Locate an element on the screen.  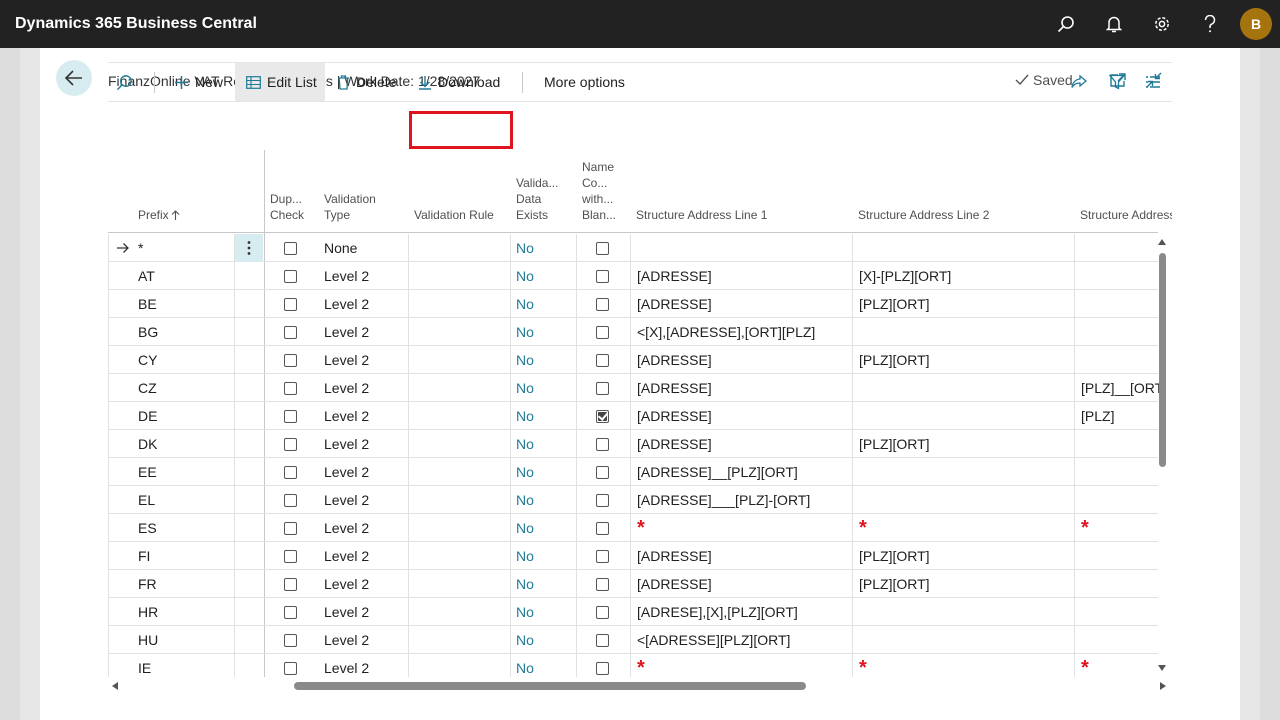
gear-icon is located at coordinates (1162, 24).